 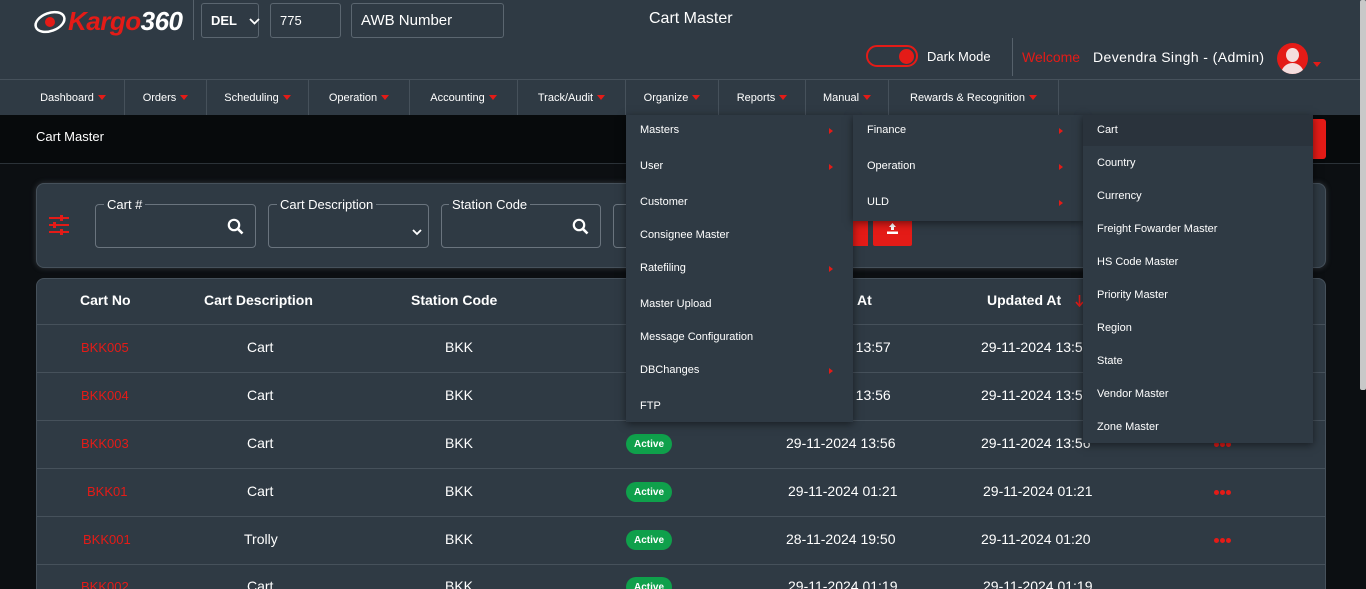 I want to click on station-value: DEL, so click(x=224, y=20).